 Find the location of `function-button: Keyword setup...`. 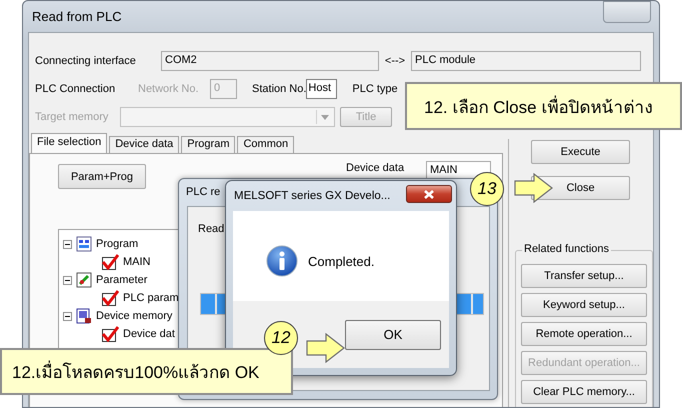

function-button: Keyword setup... is located at coordinates (584, 305).